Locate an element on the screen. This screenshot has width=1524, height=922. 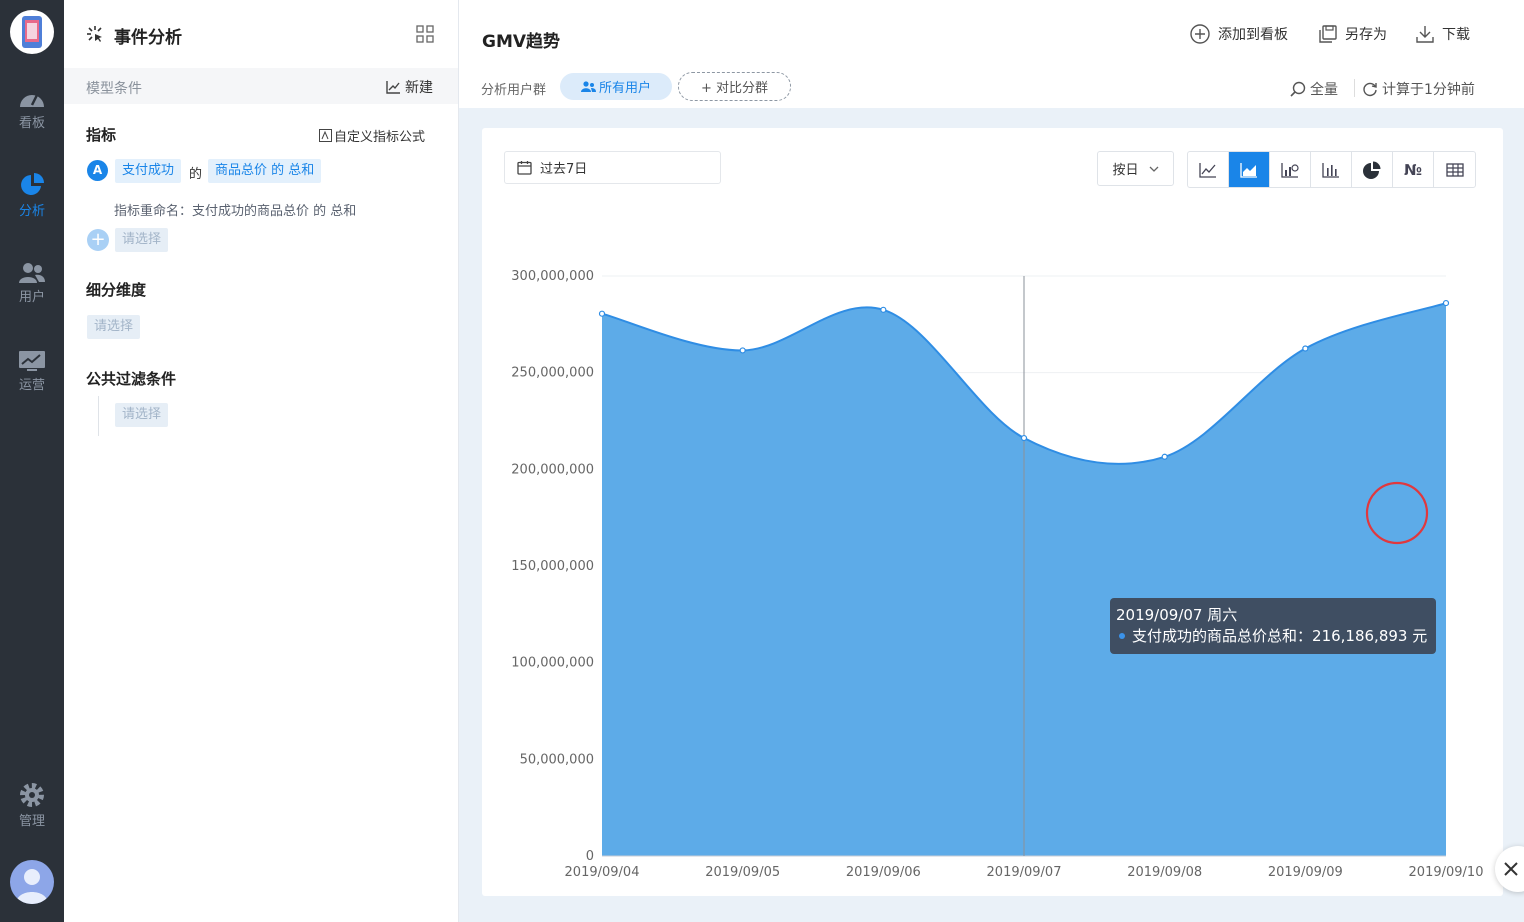
close-icon is located at coordinates (1511, 869).